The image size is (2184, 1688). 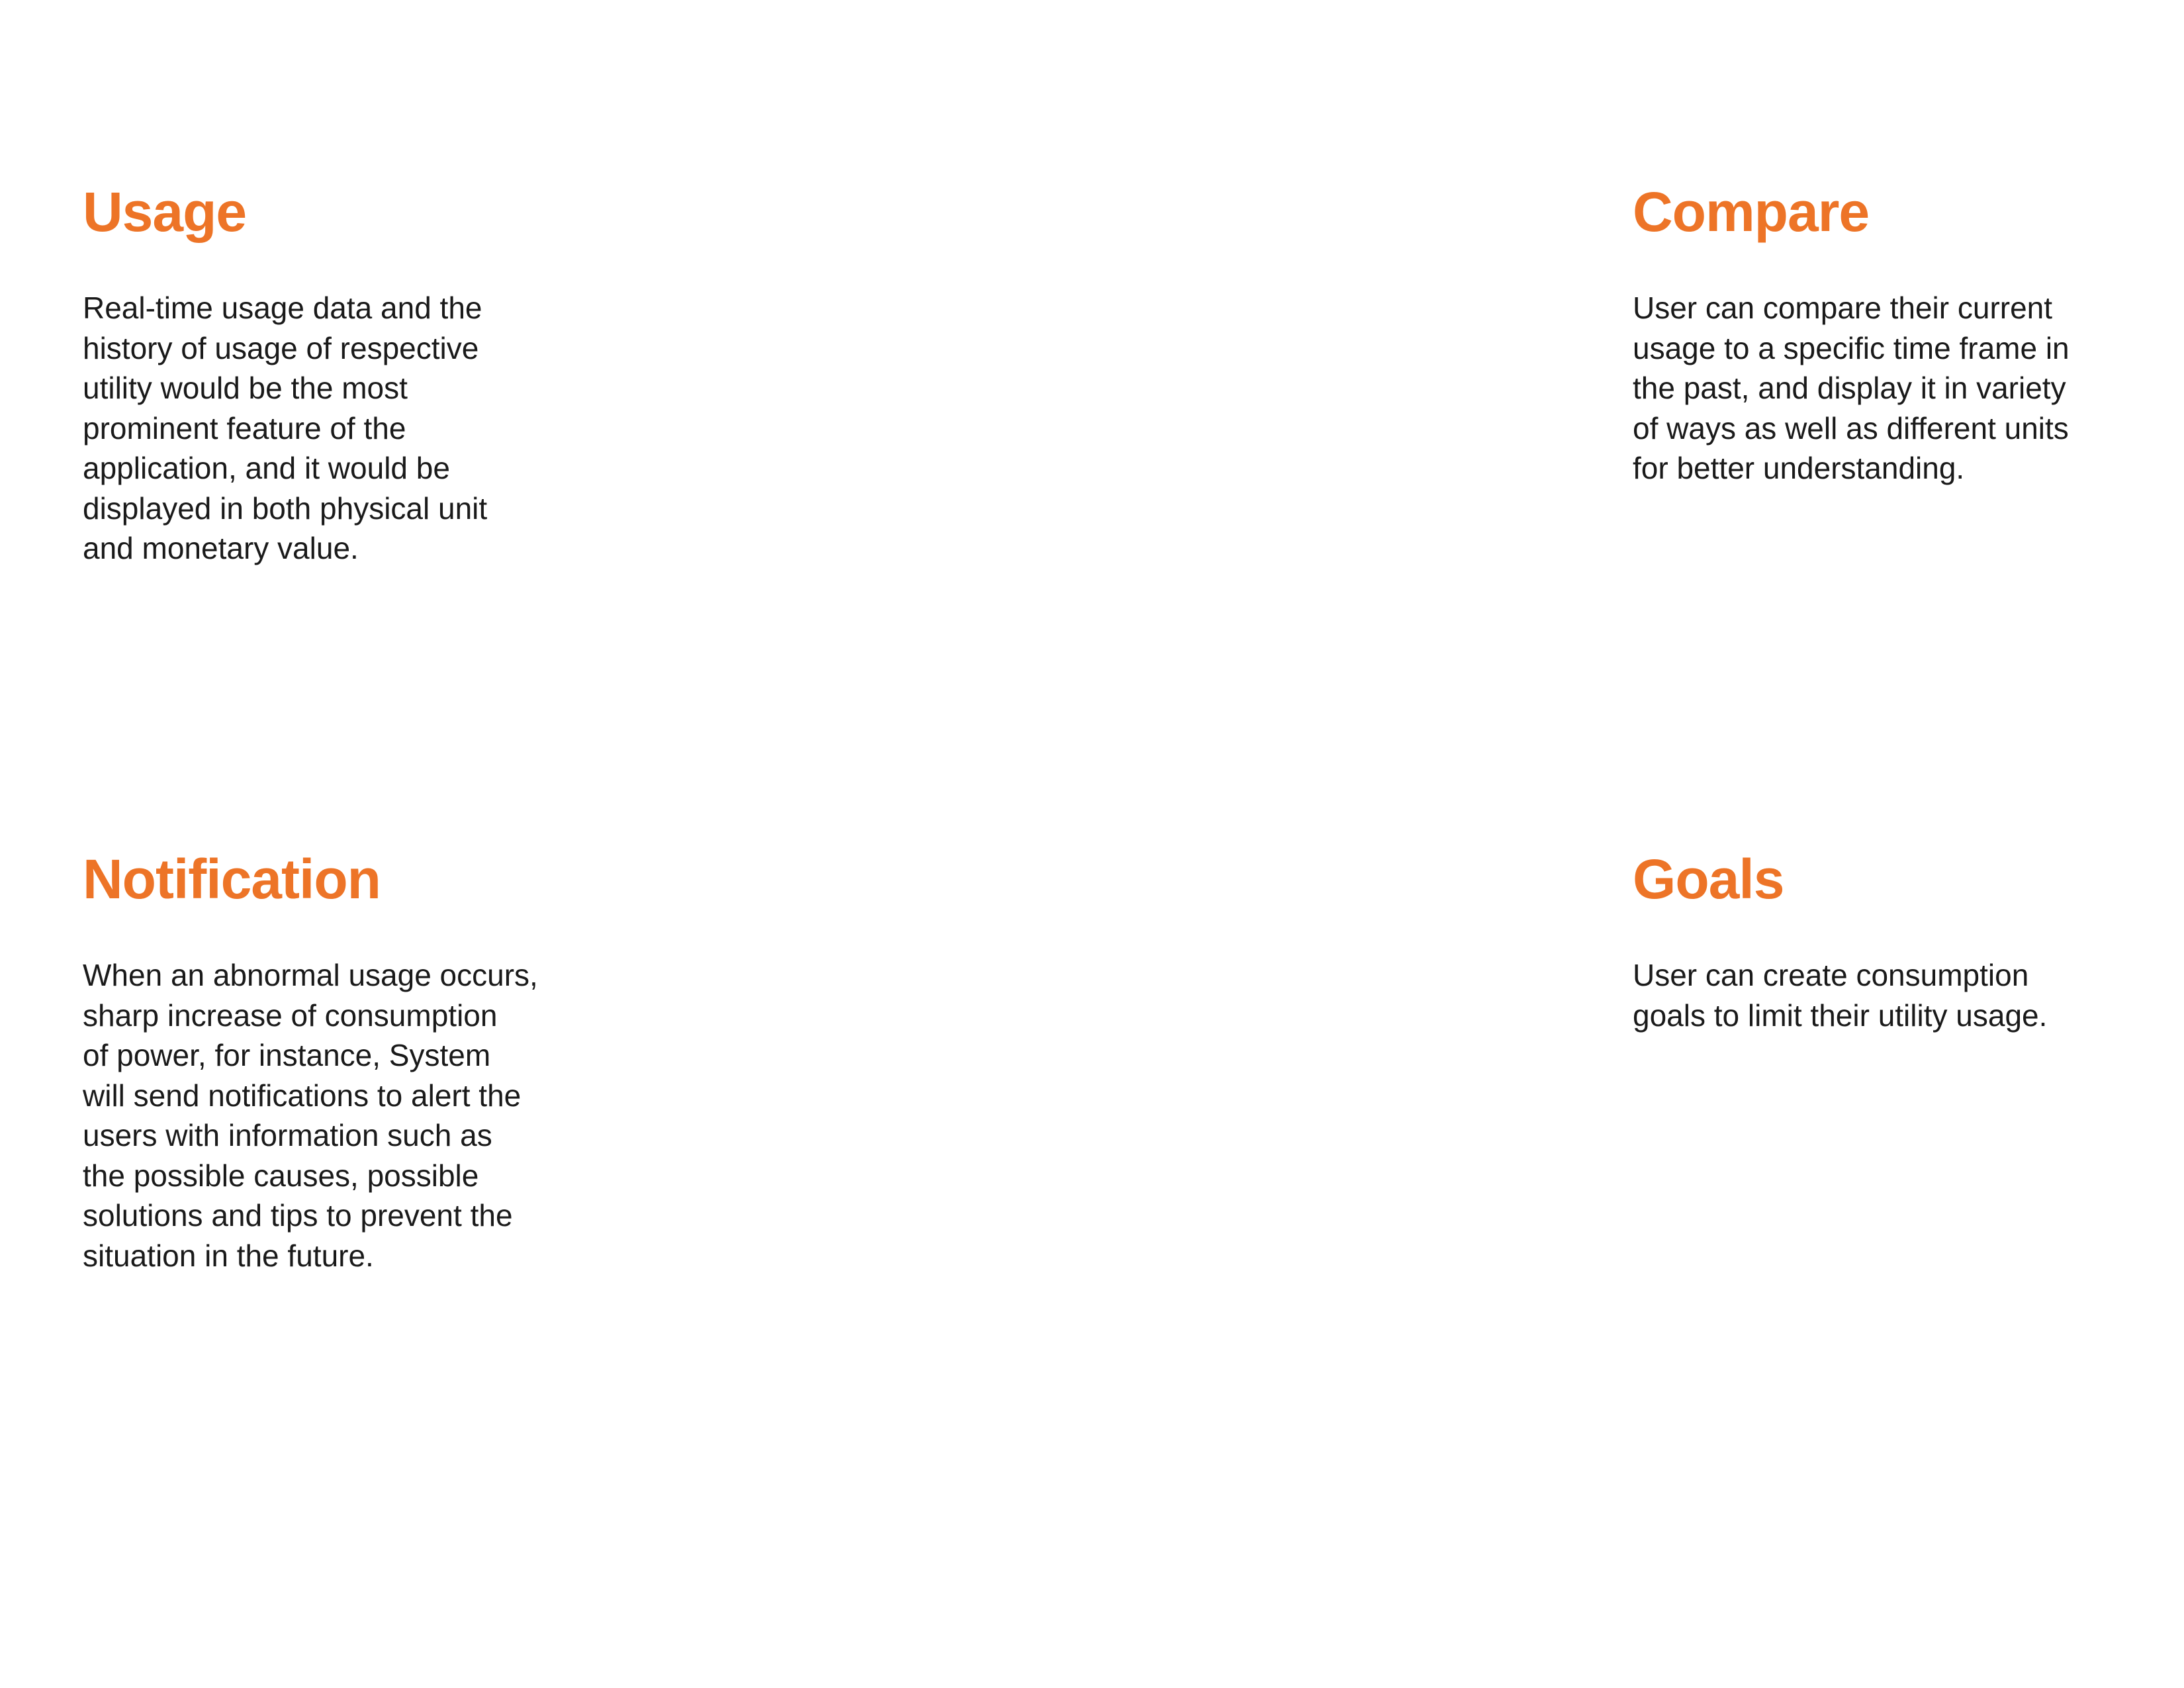 I want to click on notification-description-line: the possible causes, possible, so click(x=281, y=1175).